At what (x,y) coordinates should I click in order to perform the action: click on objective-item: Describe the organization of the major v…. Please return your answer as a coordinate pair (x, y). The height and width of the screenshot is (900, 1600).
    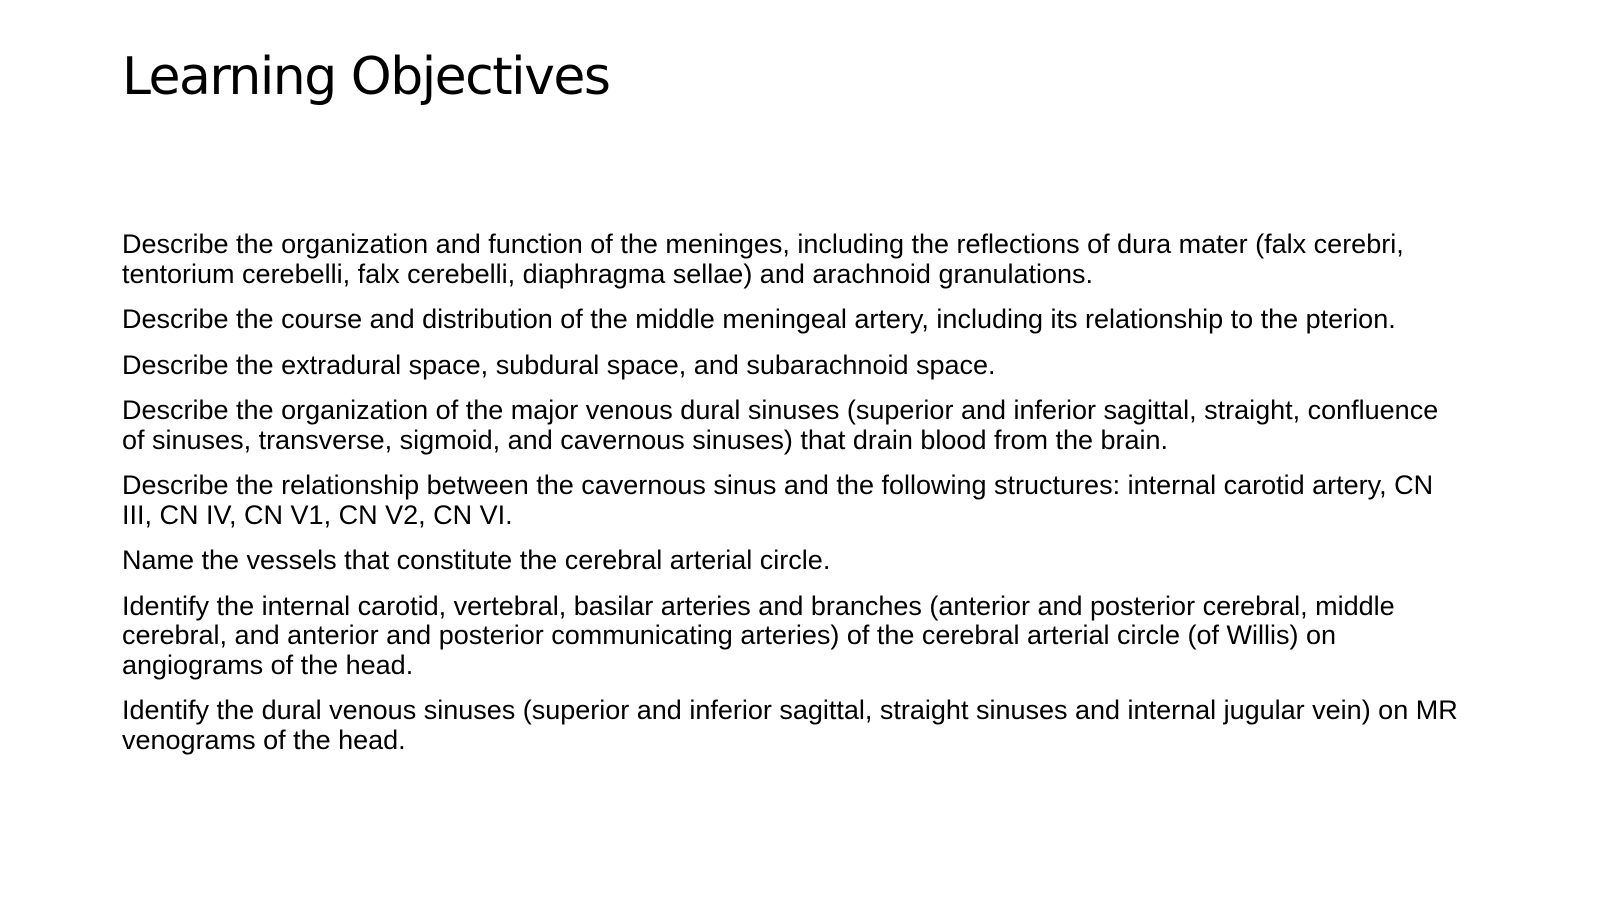
    Looking at the image, I should click on (780, 425).